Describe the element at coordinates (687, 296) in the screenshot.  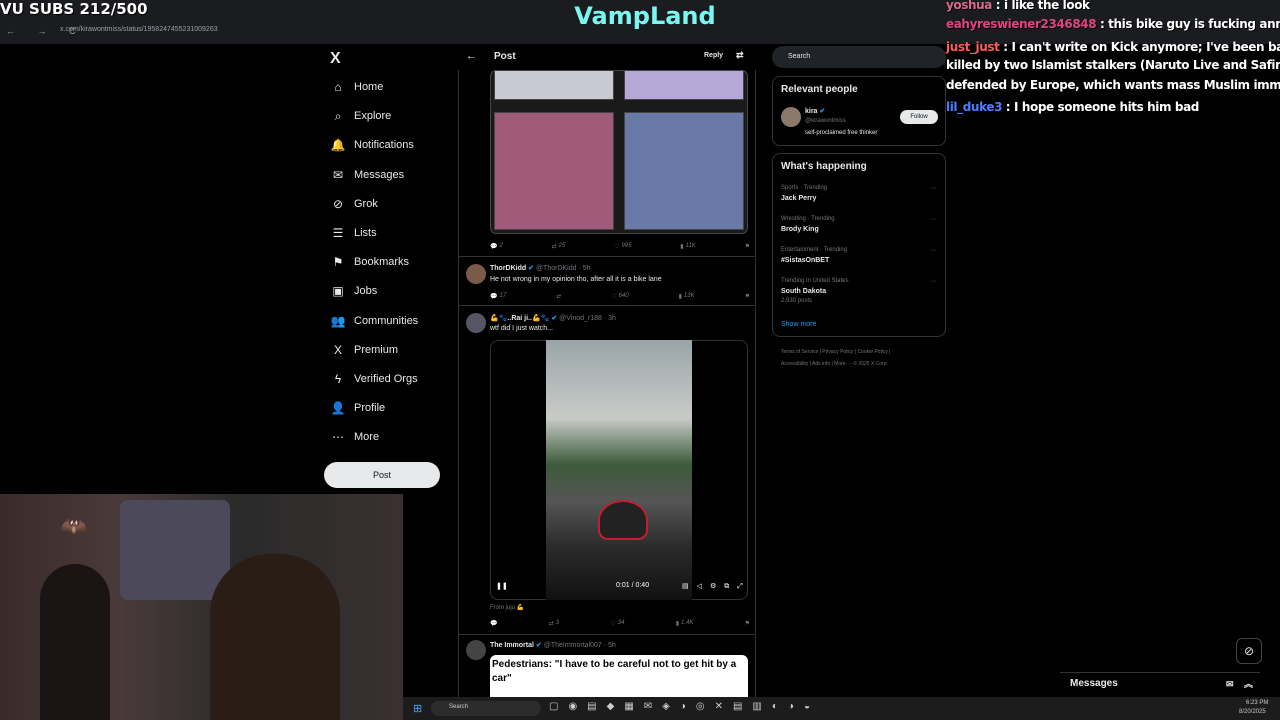
I see `views-icon: ▮ 13K` at that location.